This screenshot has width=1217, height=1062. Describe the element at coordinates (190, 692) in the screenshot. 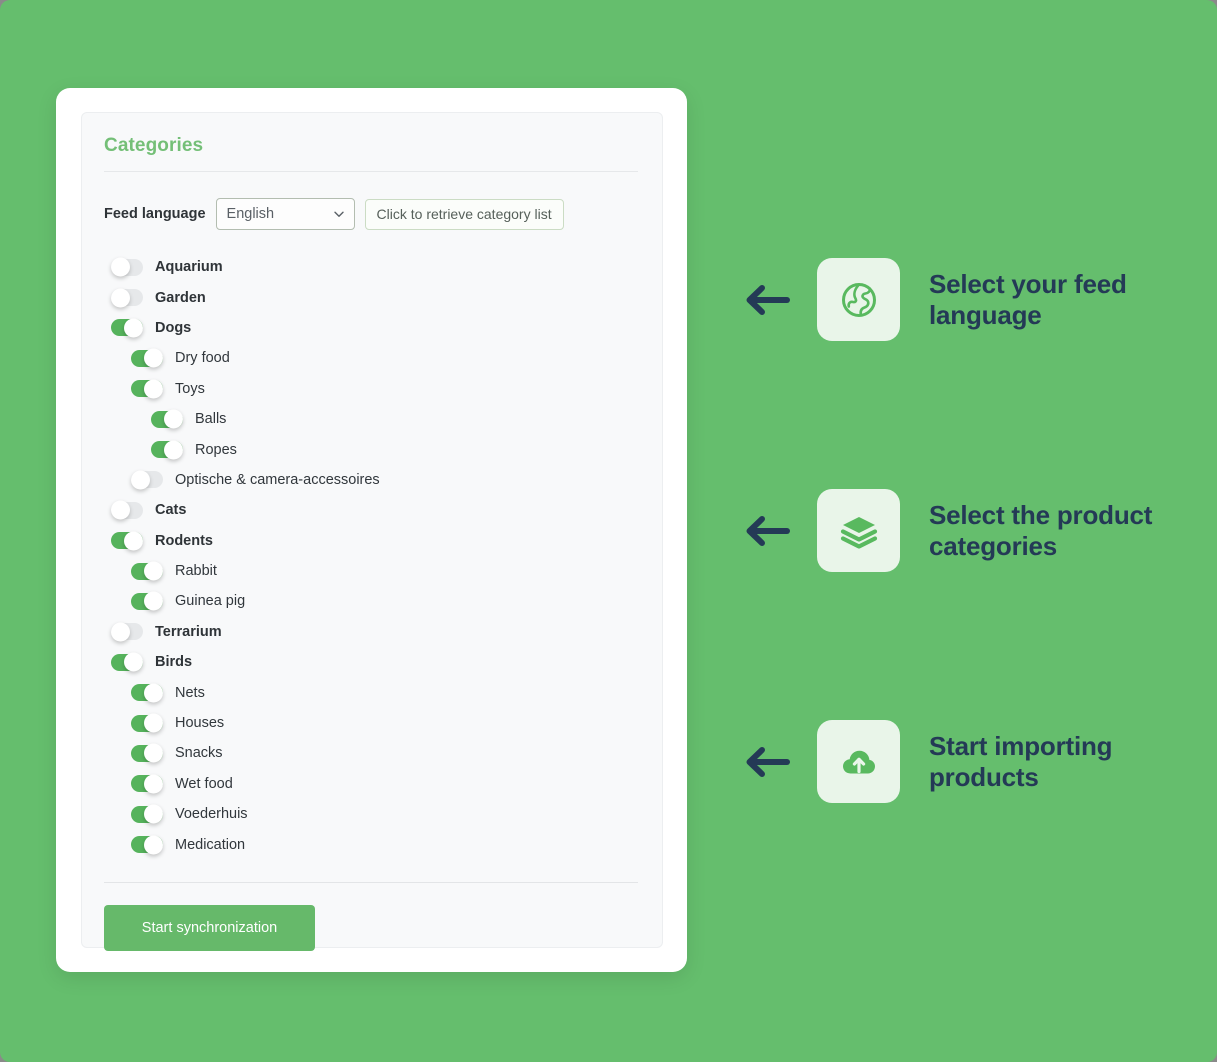

I see `category-label: Nets` at that location.